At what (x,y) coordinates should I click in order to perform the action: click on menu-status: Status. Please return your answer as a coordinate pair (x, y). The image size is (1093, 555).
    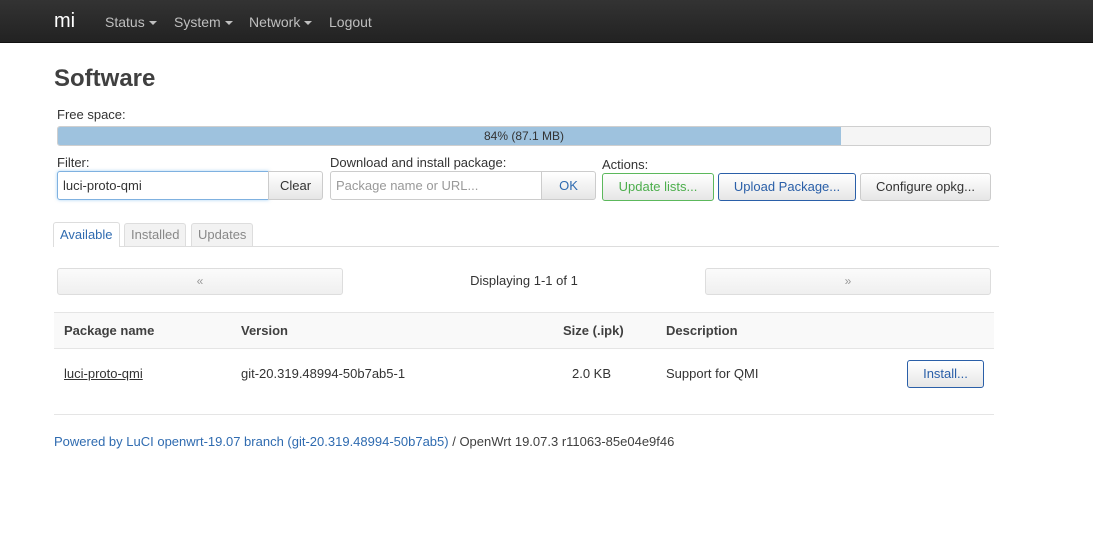
    Looking at the image, I should click on (131, 22).